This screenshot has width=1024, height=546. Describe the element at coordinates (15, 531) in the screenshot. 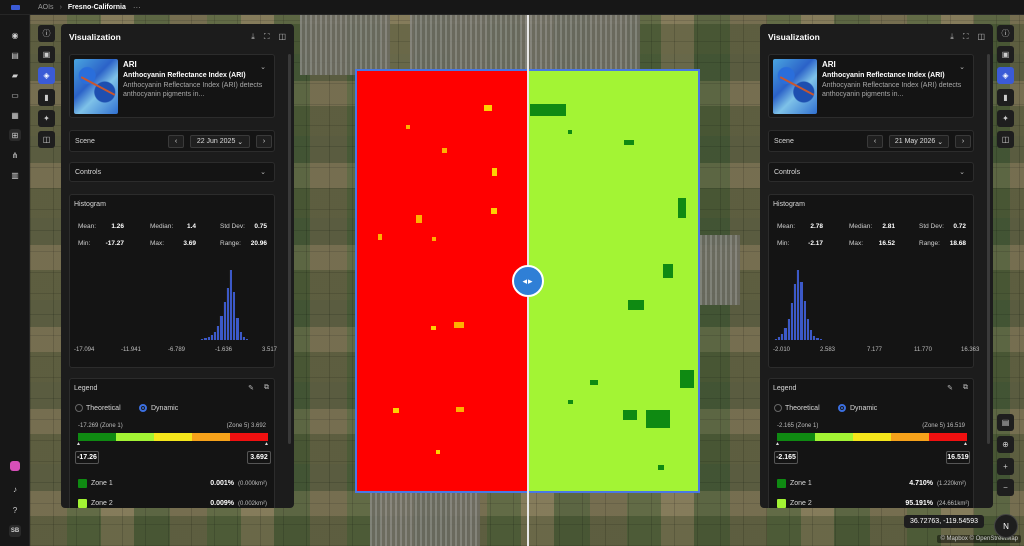

I see `avatar: SB` at that location.